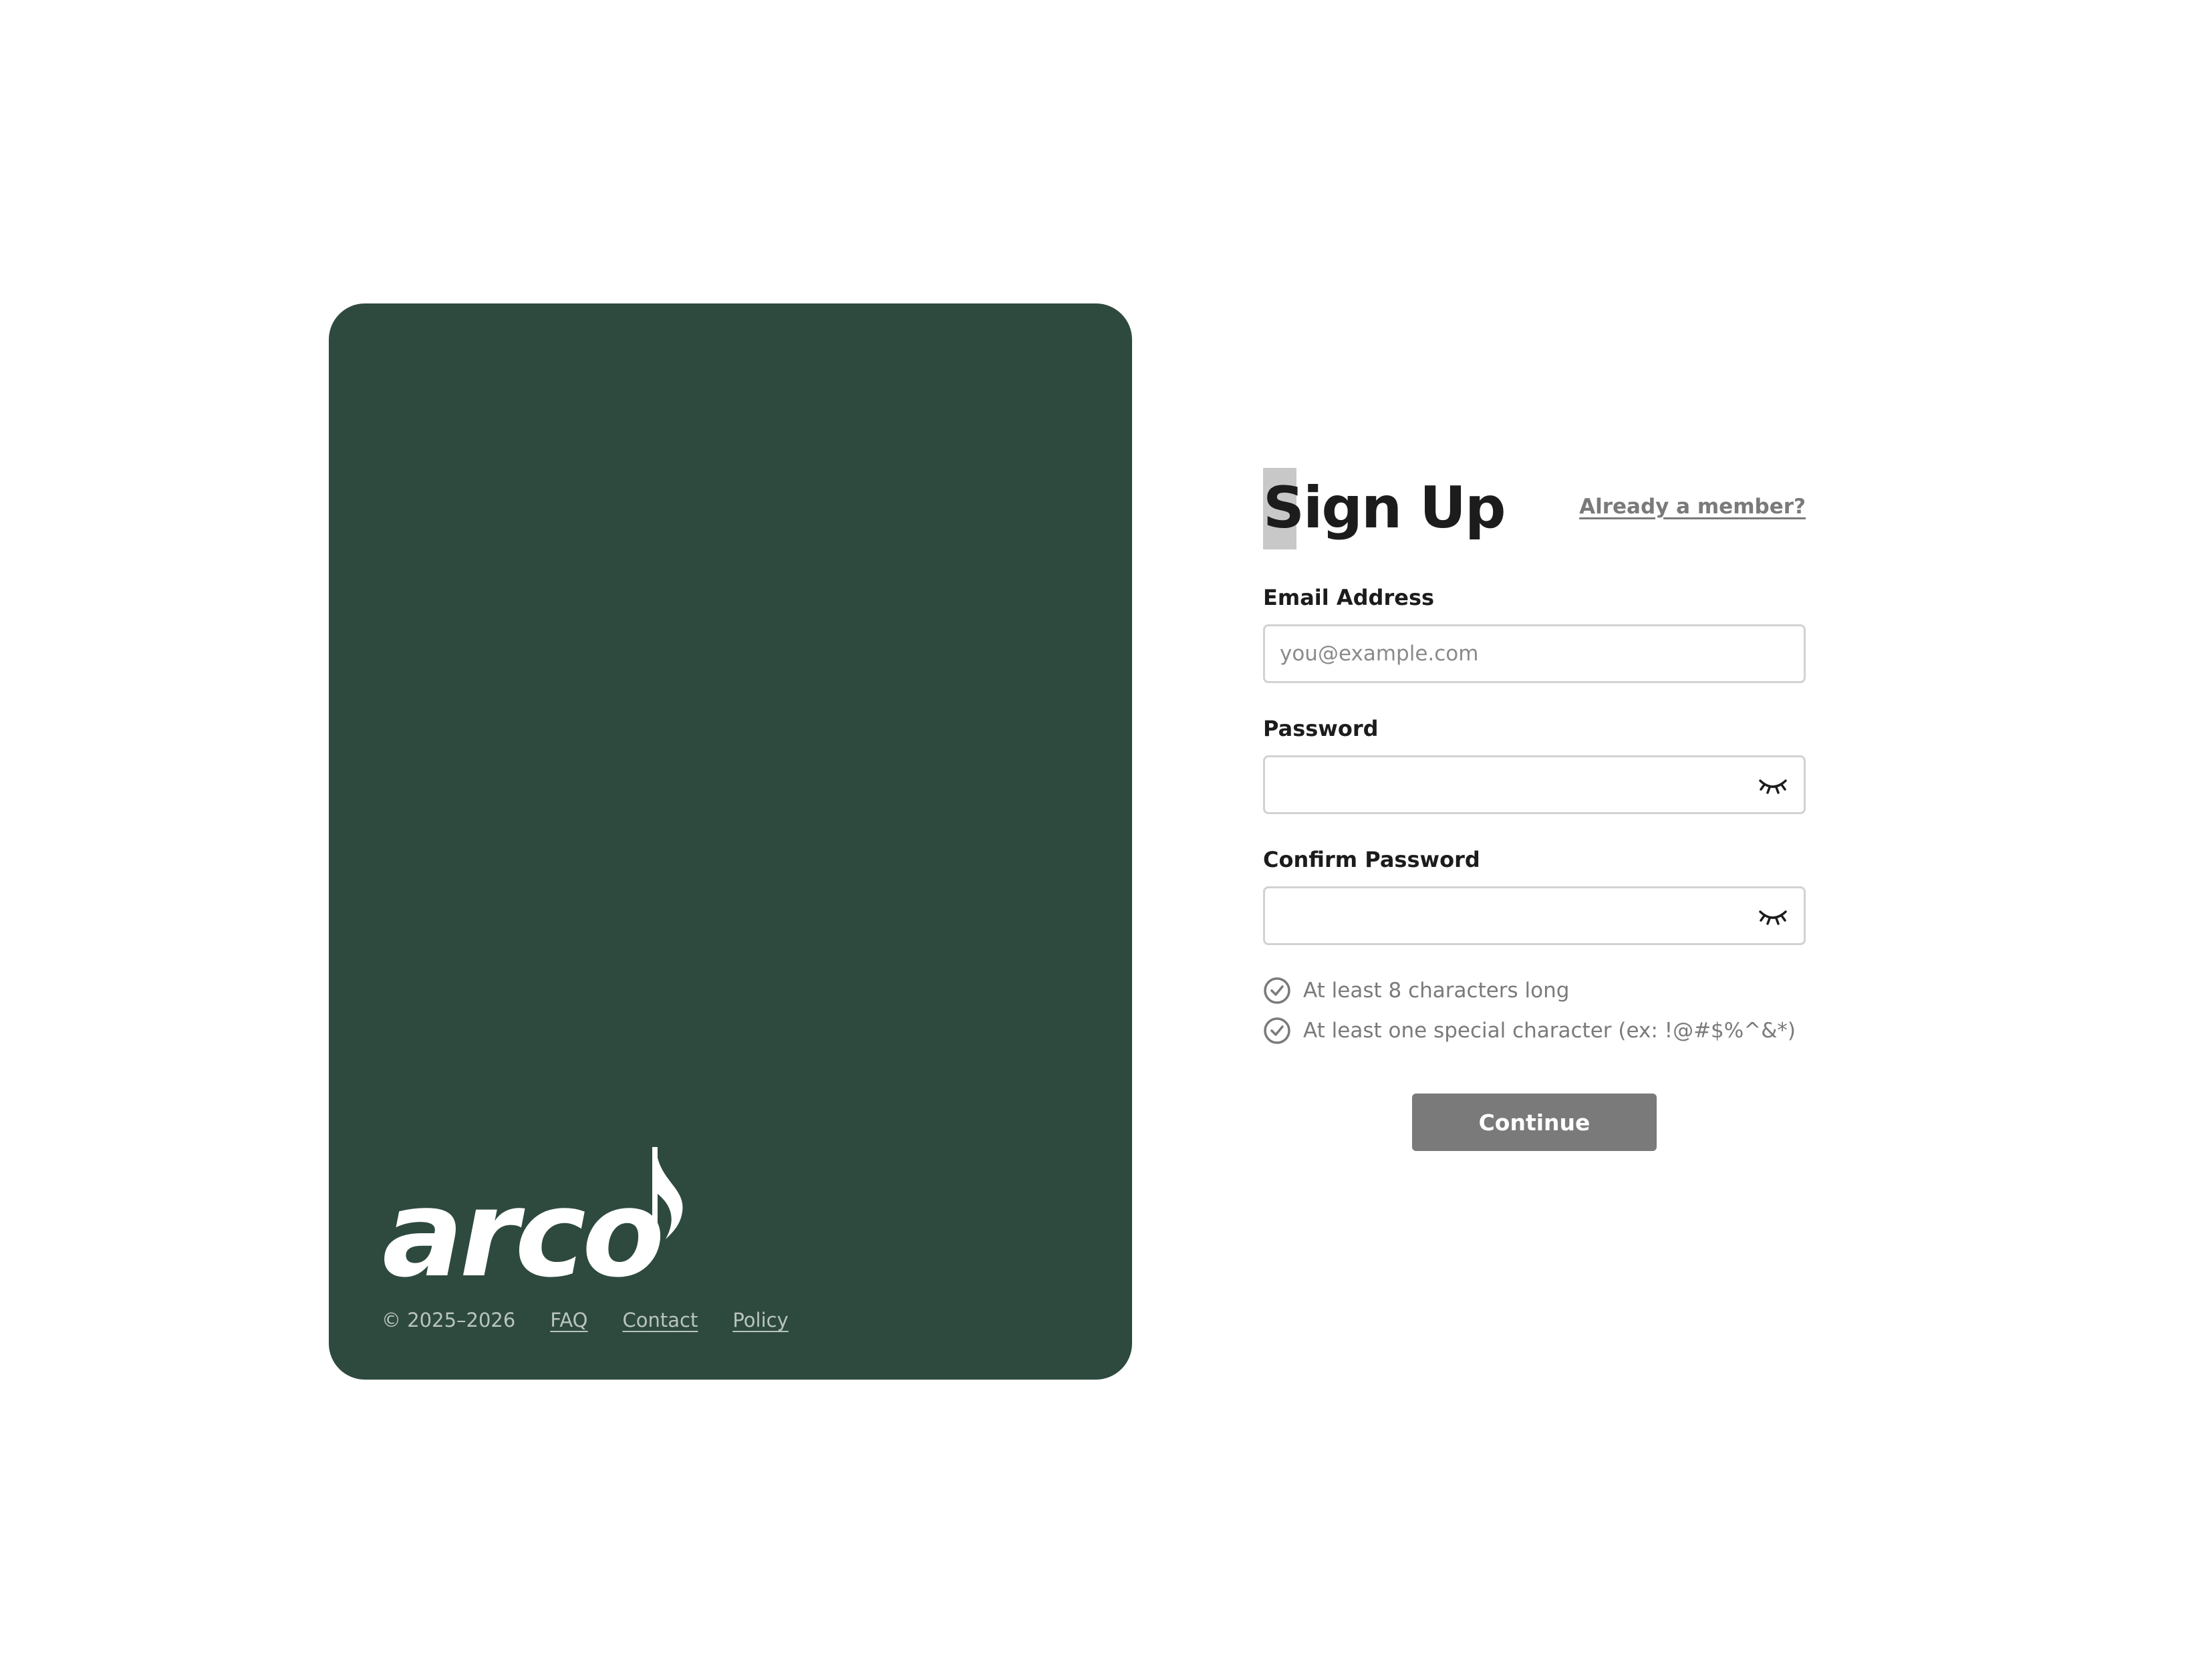 Image resolution: width=2212 pixels, height=1659 pixels. What do you see at coordinates (568, 1320) in the screenshot?
I see `footer-link-faq: FAQ` at bounding box center [568, 1320].